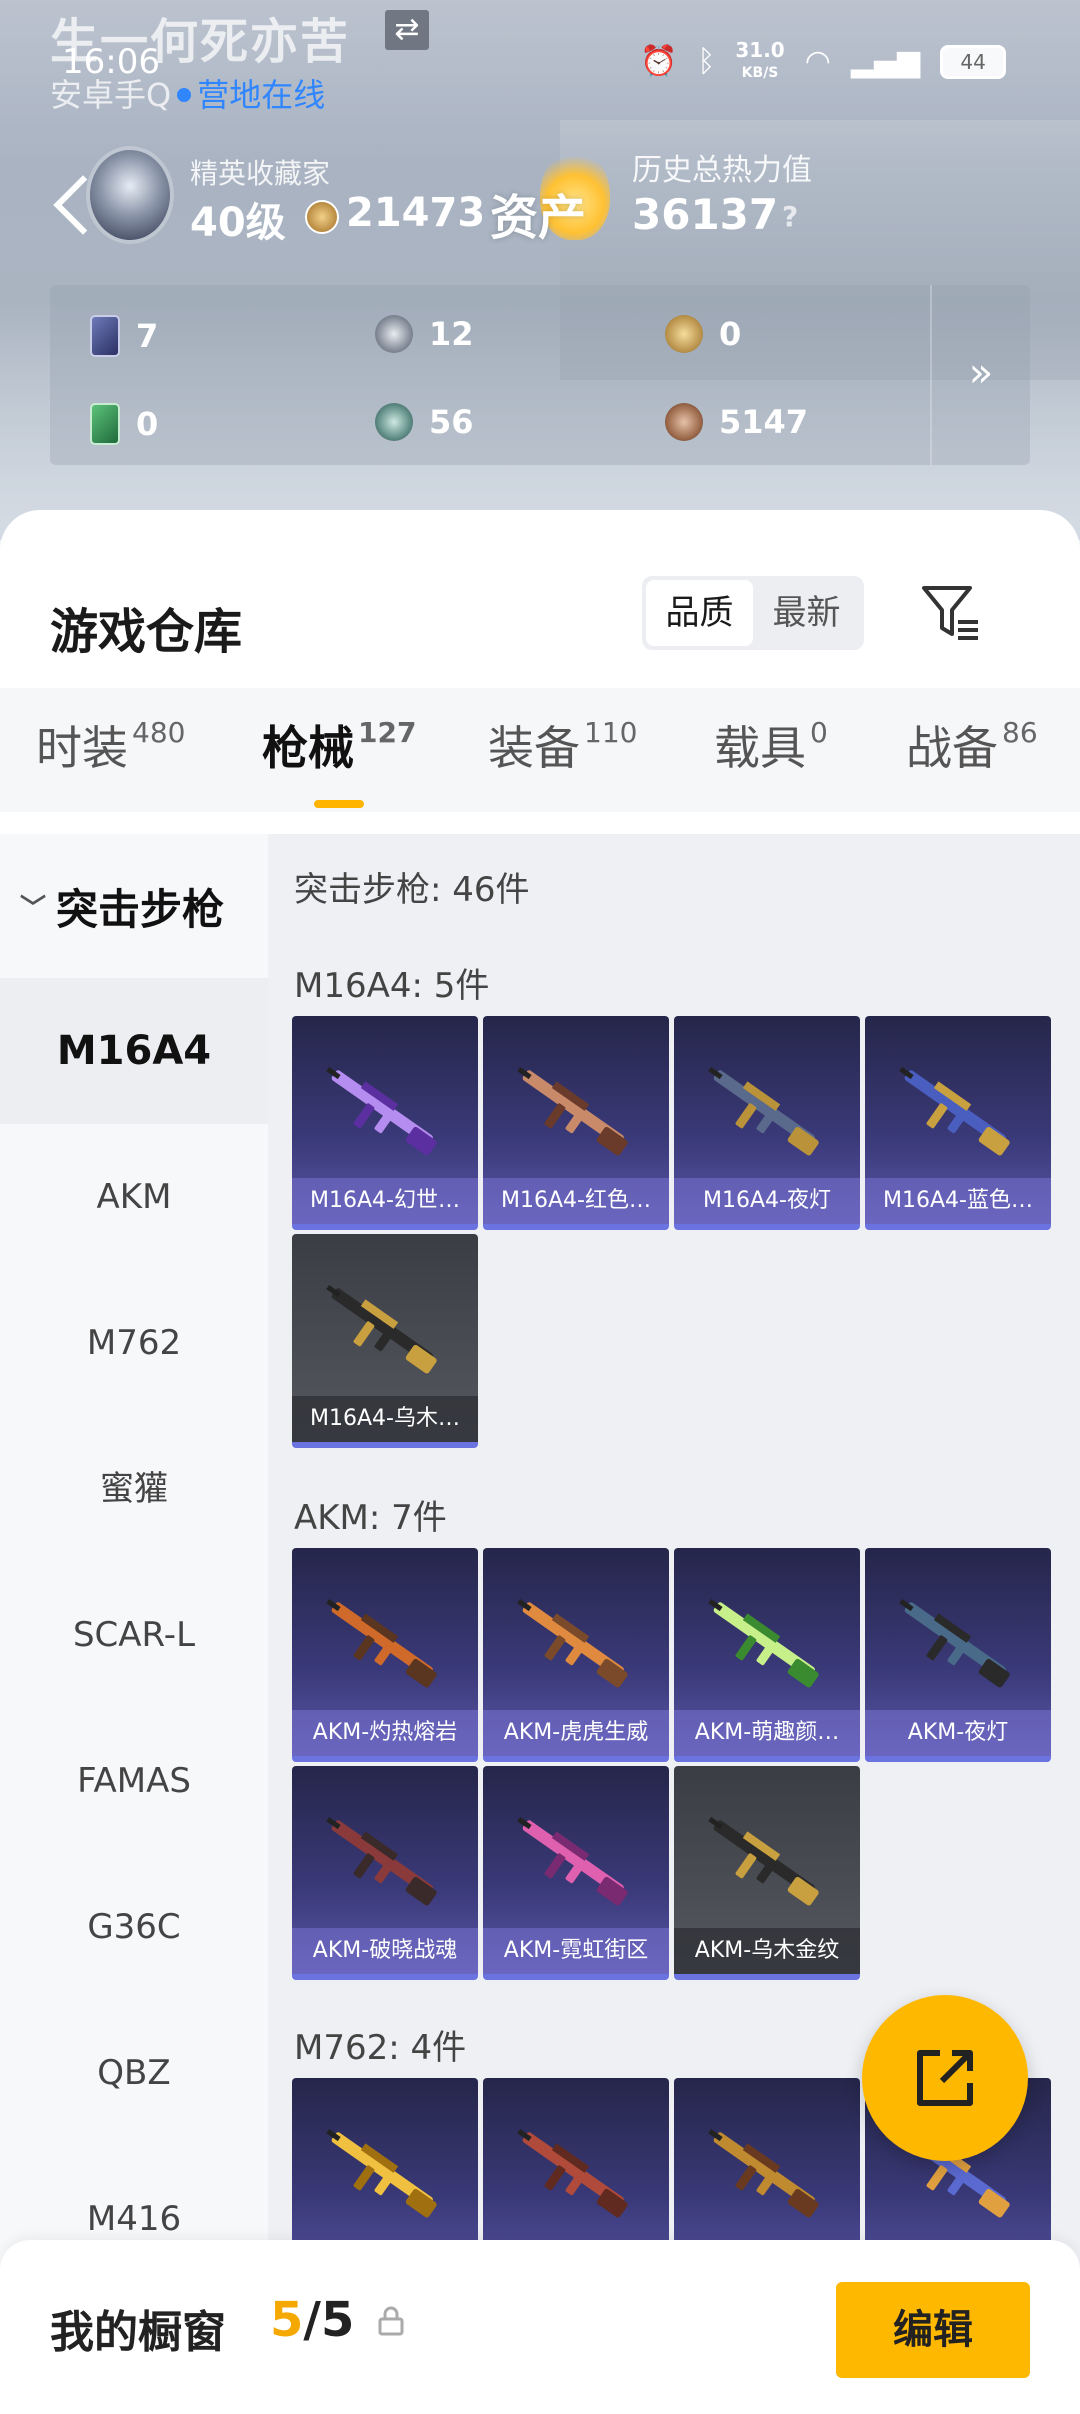 Image resolution: width=1080 pixels, height=2414 pixels. I want to click on stat-value: 56, so click(451, 422).